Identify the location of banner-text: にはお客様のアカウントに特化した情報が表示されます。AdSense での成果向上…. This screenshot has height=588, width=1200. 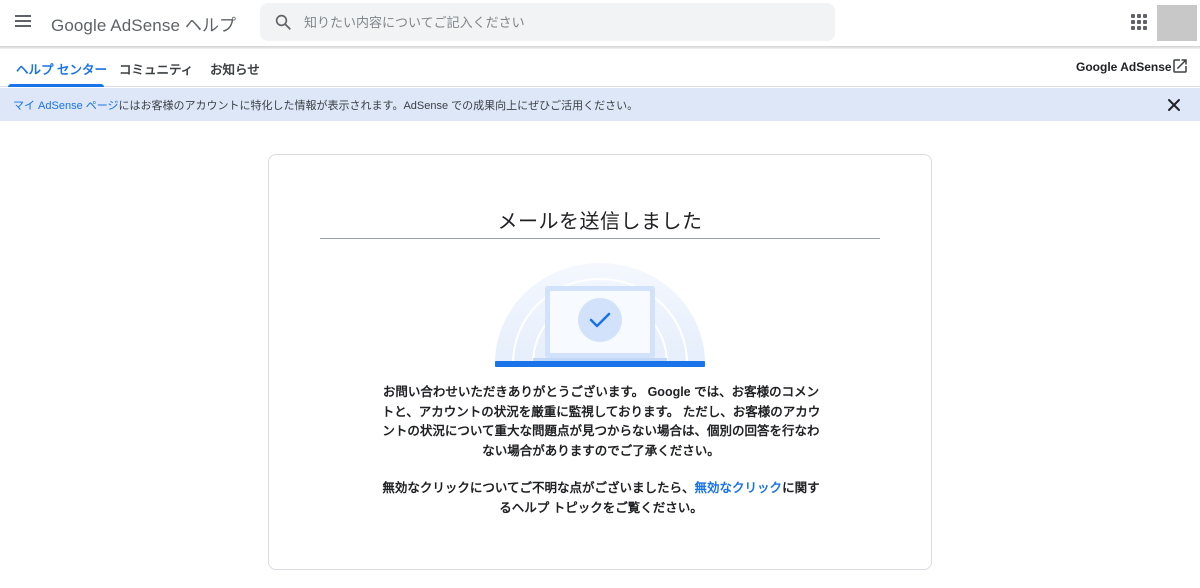
(378, 106).